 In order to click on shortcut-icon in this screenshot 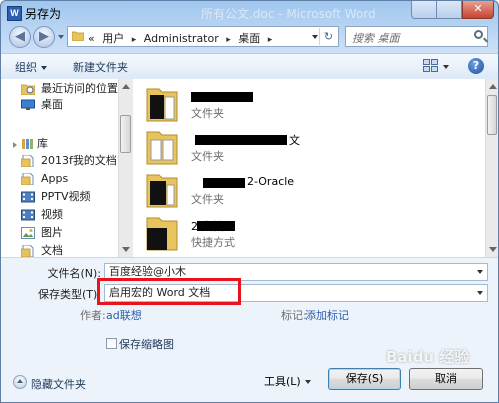, I will do `click(162, 234)`.